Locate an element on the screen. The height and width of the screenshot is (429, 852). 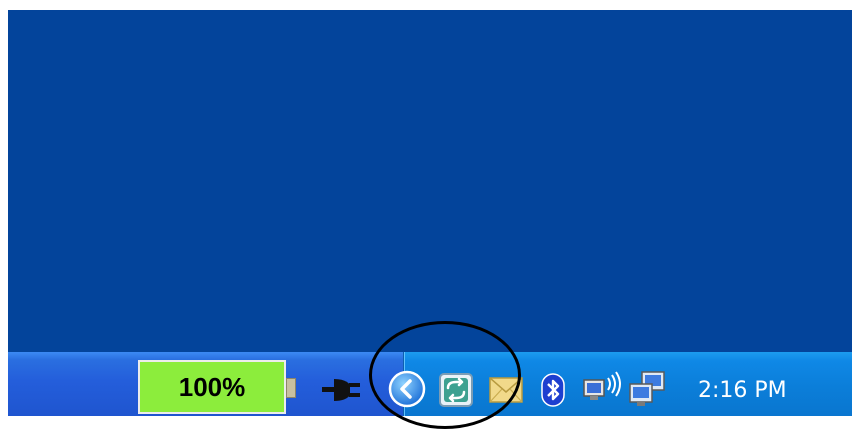
battery-percent-label: 100% is located at coordinates (212, 386).